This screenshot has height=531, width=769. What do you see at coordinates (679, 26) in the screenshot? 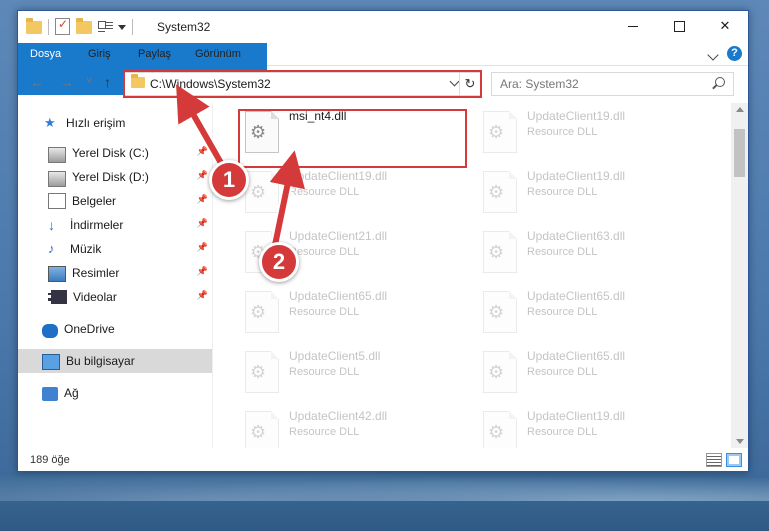
I see `maximize-button` at bounding box center [679, 26].